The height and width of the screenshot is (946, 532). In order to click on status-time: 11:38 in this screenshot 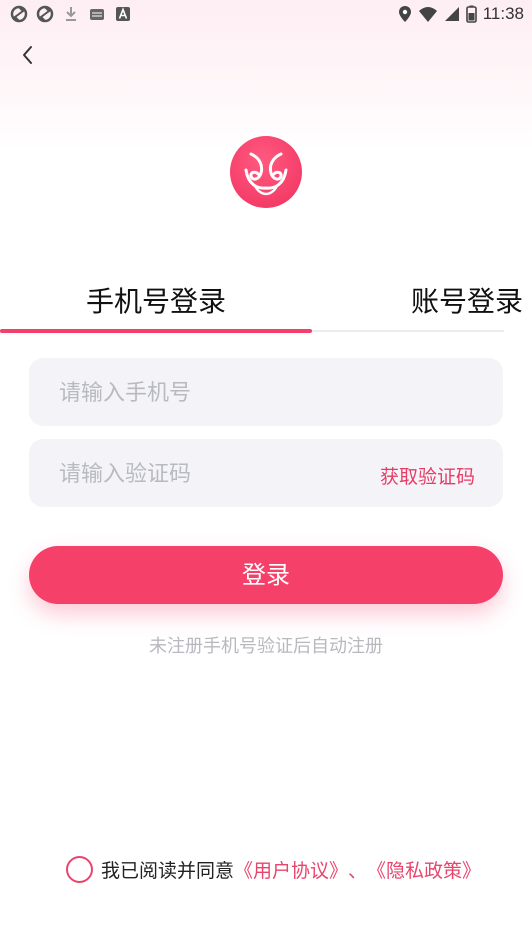, I will do `click(503, 13)`.